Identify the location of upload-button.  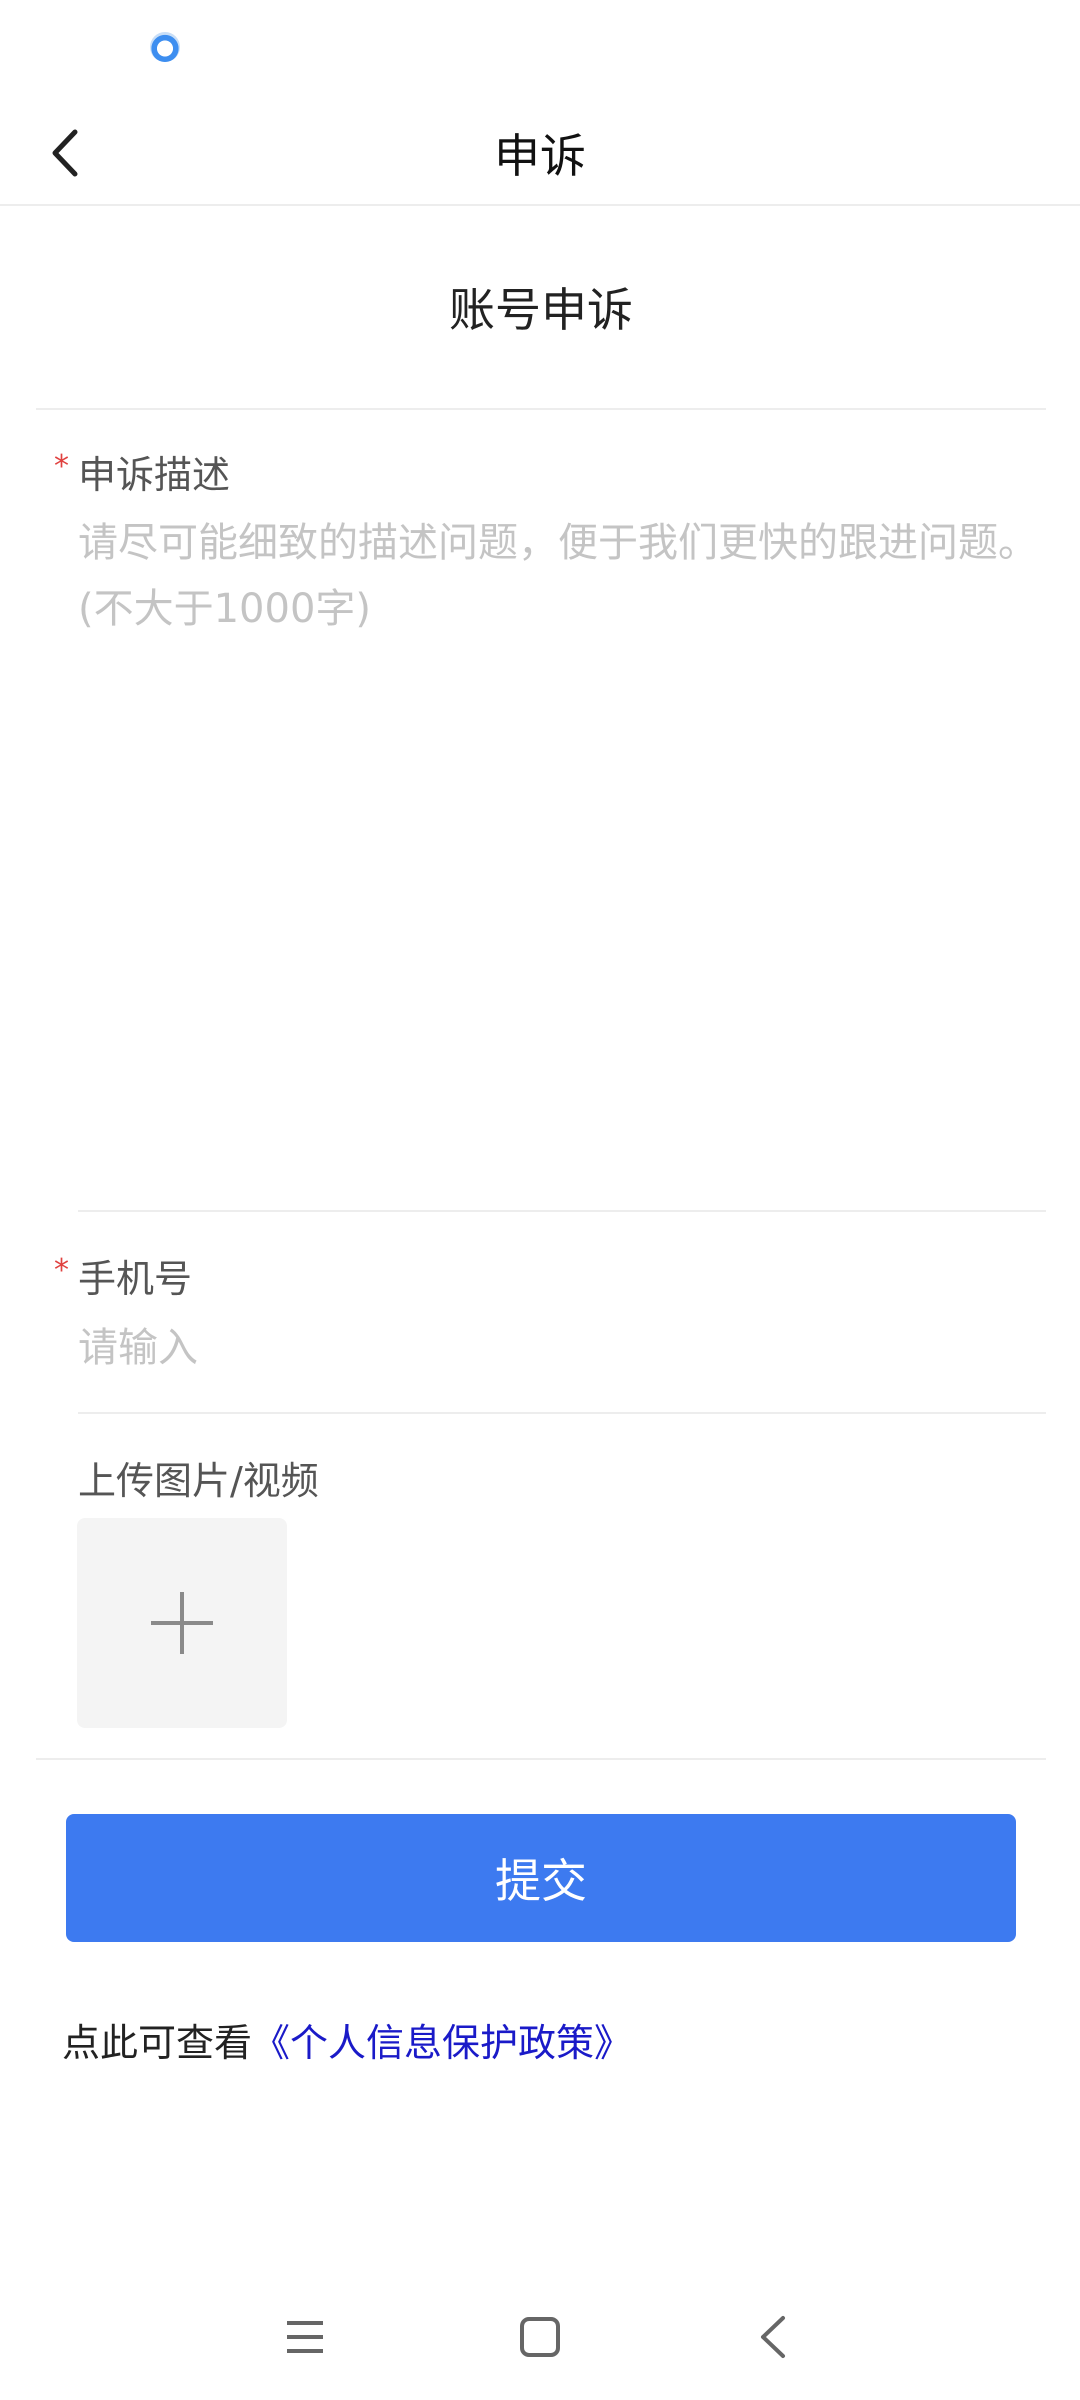
(182, 1623).